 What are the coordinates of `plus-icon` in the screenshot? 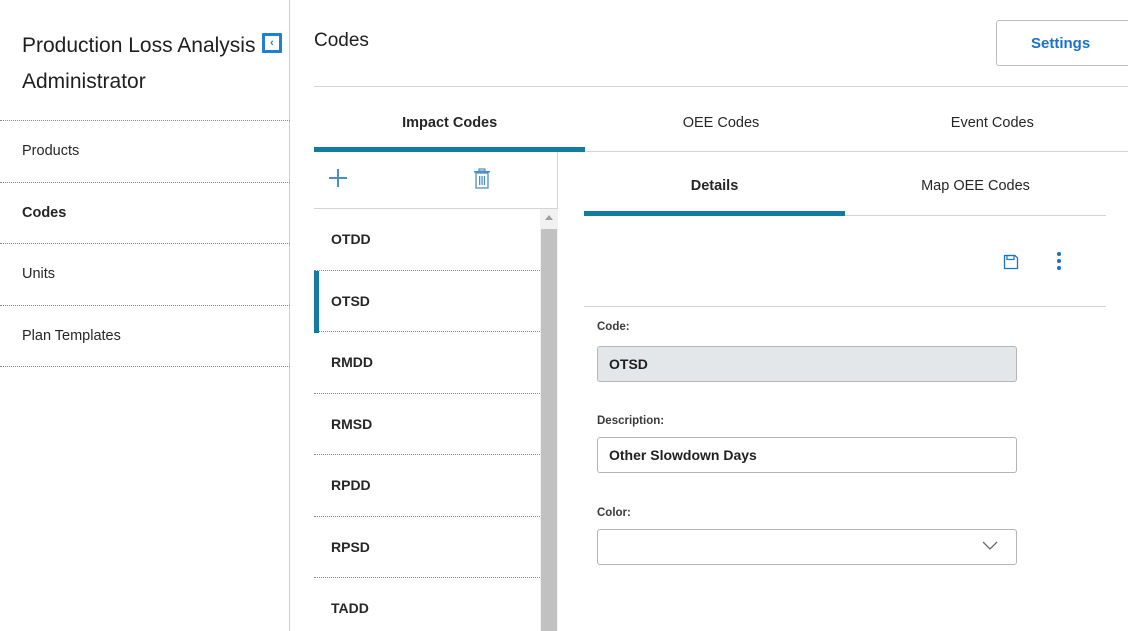 It's located at (338, 178).